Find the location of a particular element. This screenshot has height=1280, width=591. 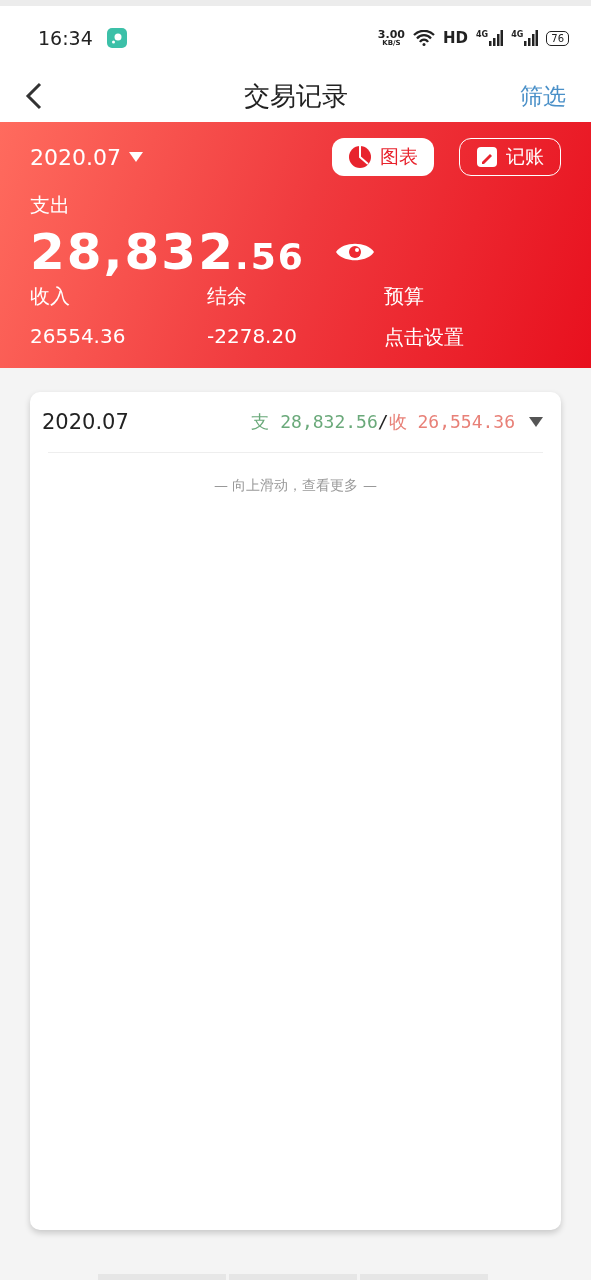

stat-label: 收入 is located at coordinates (50, 296).